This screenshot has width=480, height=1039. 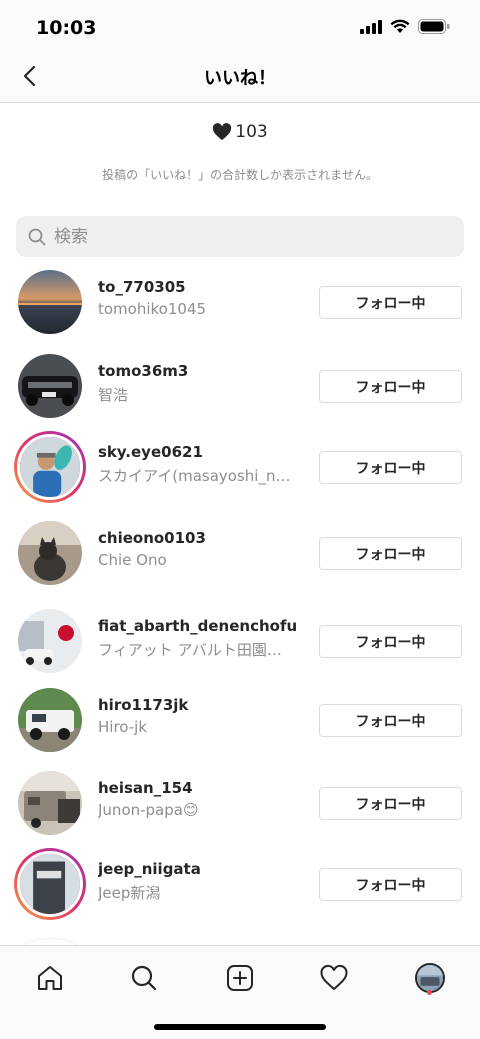 What do you see at coordinates (251, 132) in the screenshot?
I see `likes-count: 103` at bounding box center [251, 132].